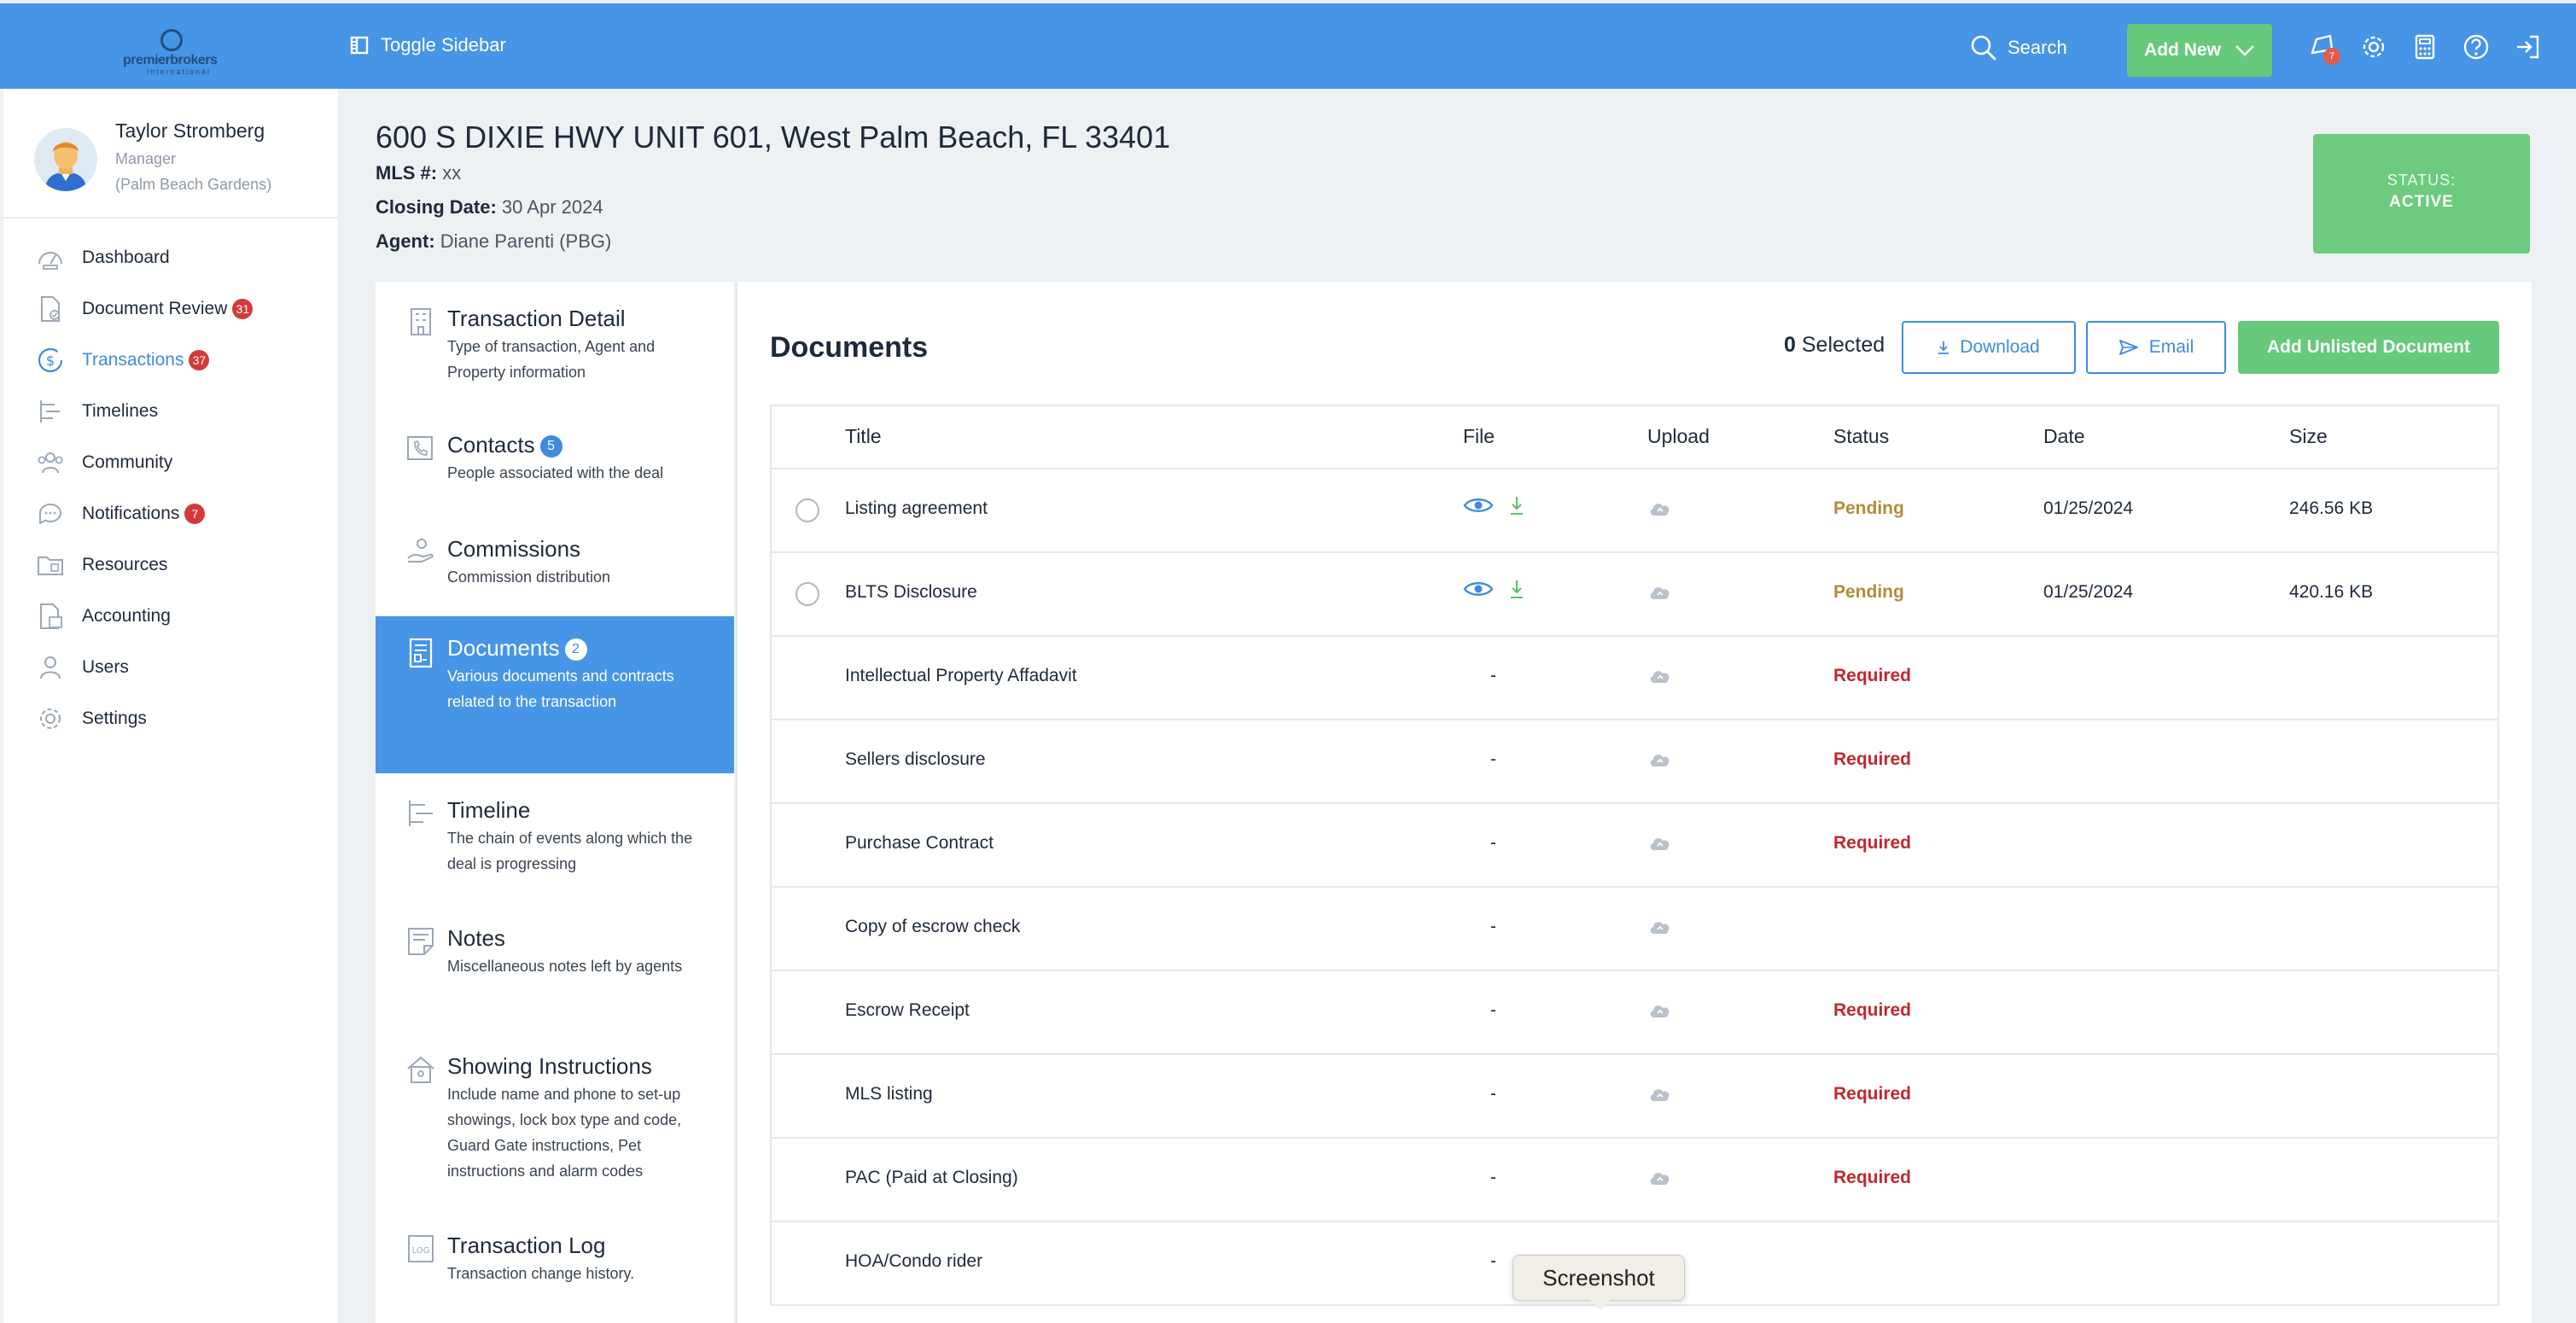 The height and width of the screenshot is (1323, 2576). What do you see at coordinates (1479, 436) in the screenshot?
I see `column-header-file: File` at bounding box center [1479, 436].